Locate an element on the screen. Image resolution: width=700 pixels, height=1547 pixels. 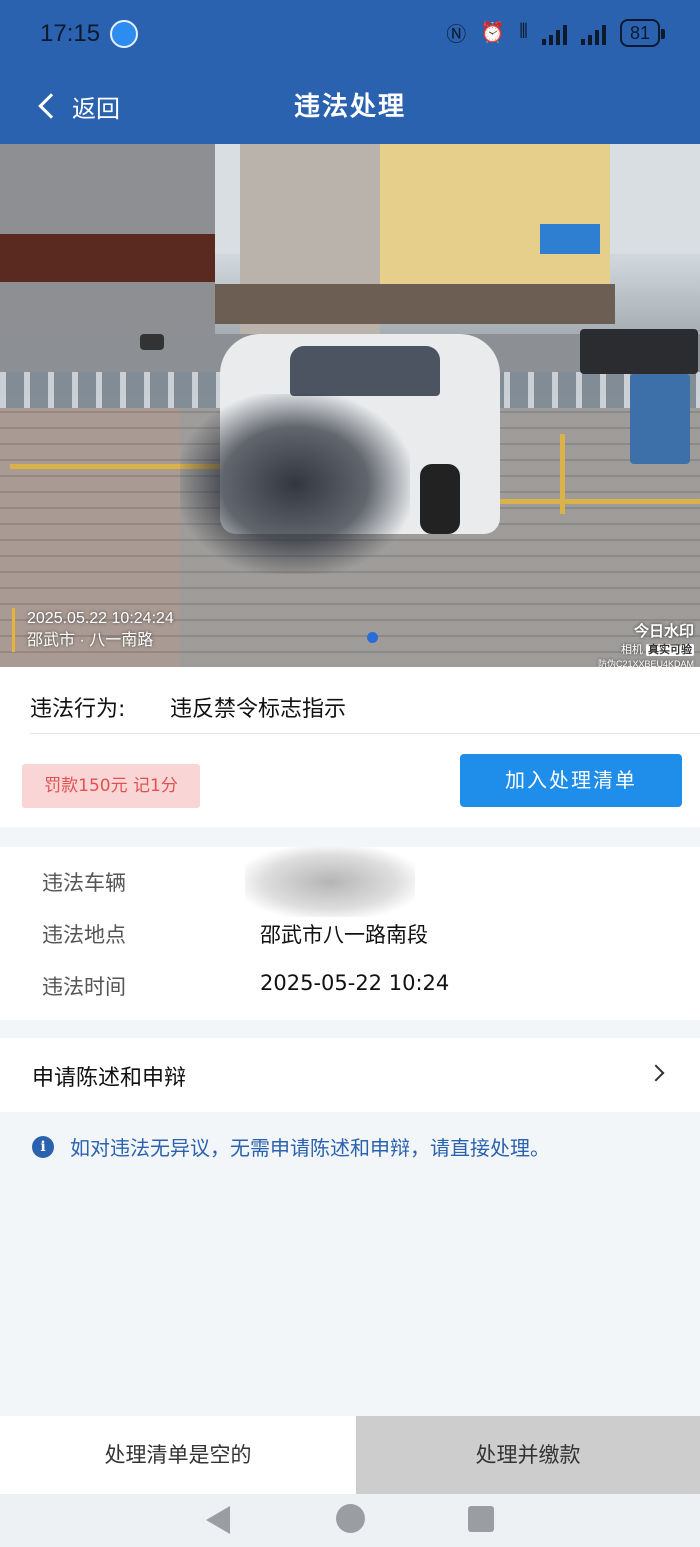
chevron-right-icon is located at coordinates (656, 1073).